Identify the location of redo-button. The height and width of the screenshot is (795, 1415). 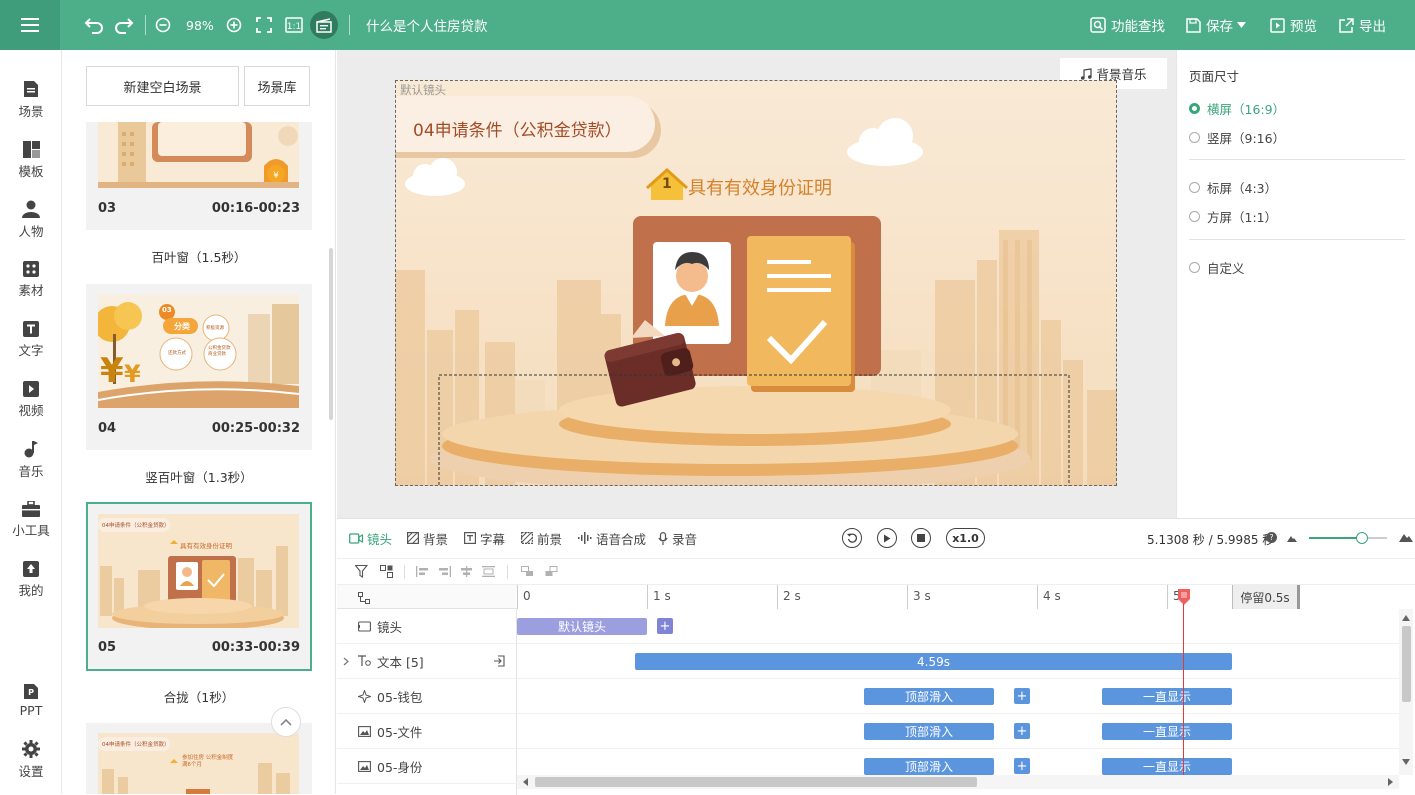
(124, 25).